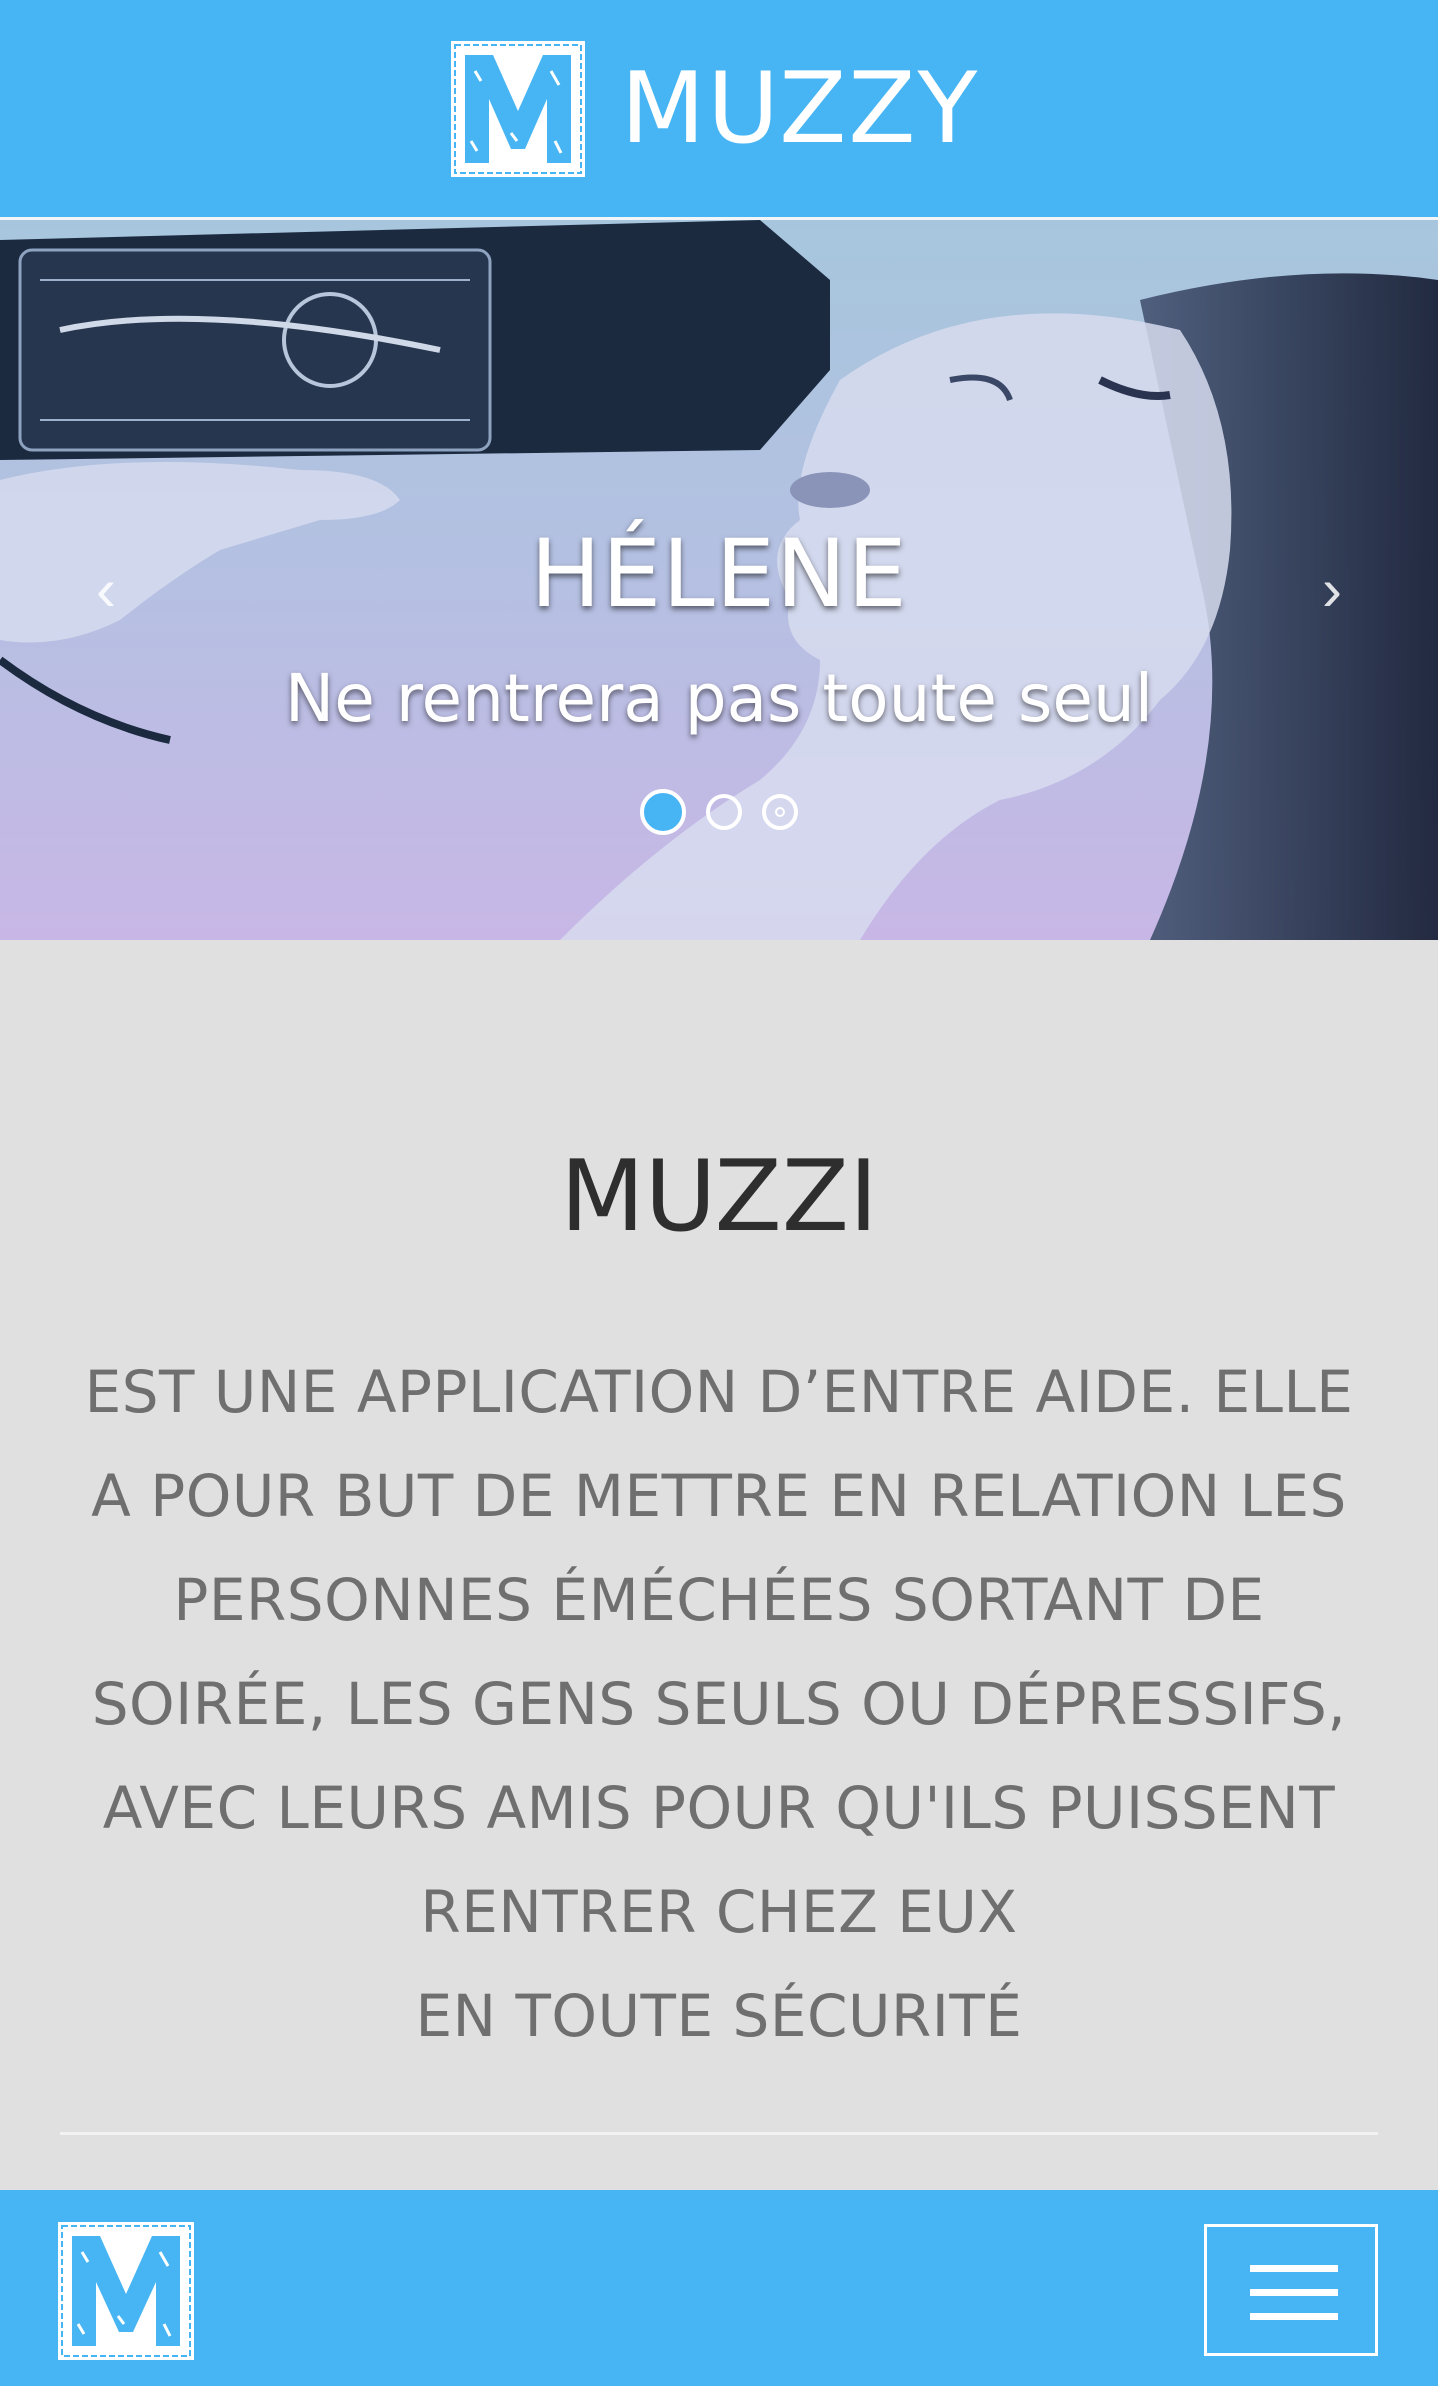 This screenshot has width=1438, height=2386. I want to click on section-title: MUZZI, so click(719, 1197).